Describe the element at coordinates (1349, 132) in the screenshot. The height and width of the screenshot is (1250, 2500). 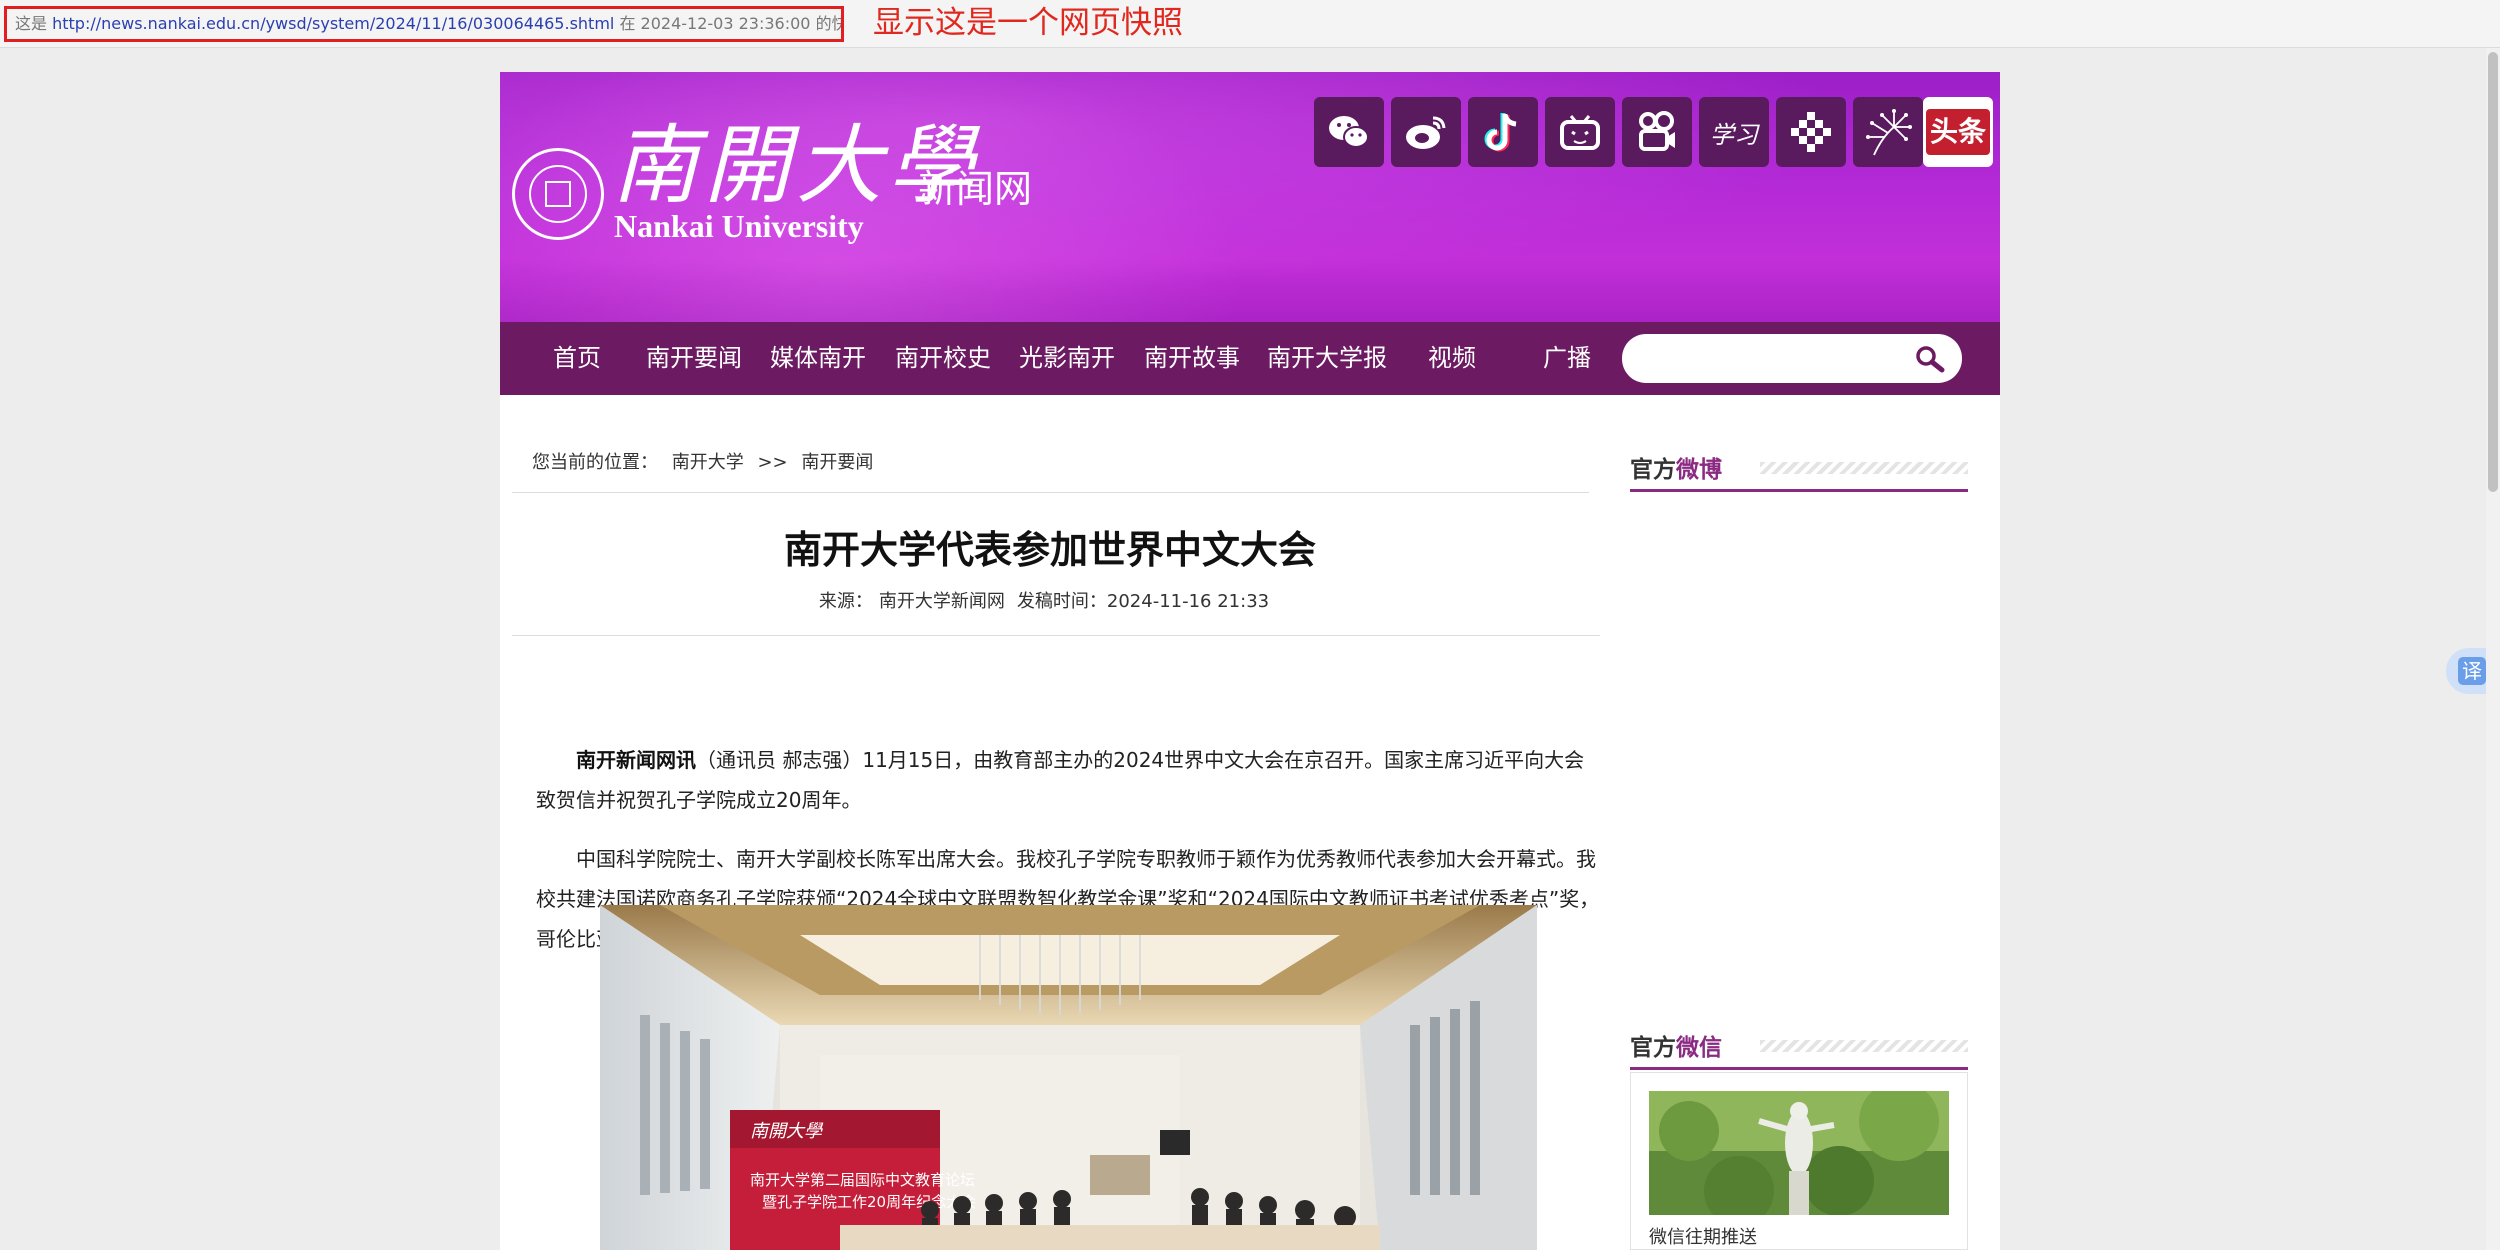
I see `wechat-icon` at that location.